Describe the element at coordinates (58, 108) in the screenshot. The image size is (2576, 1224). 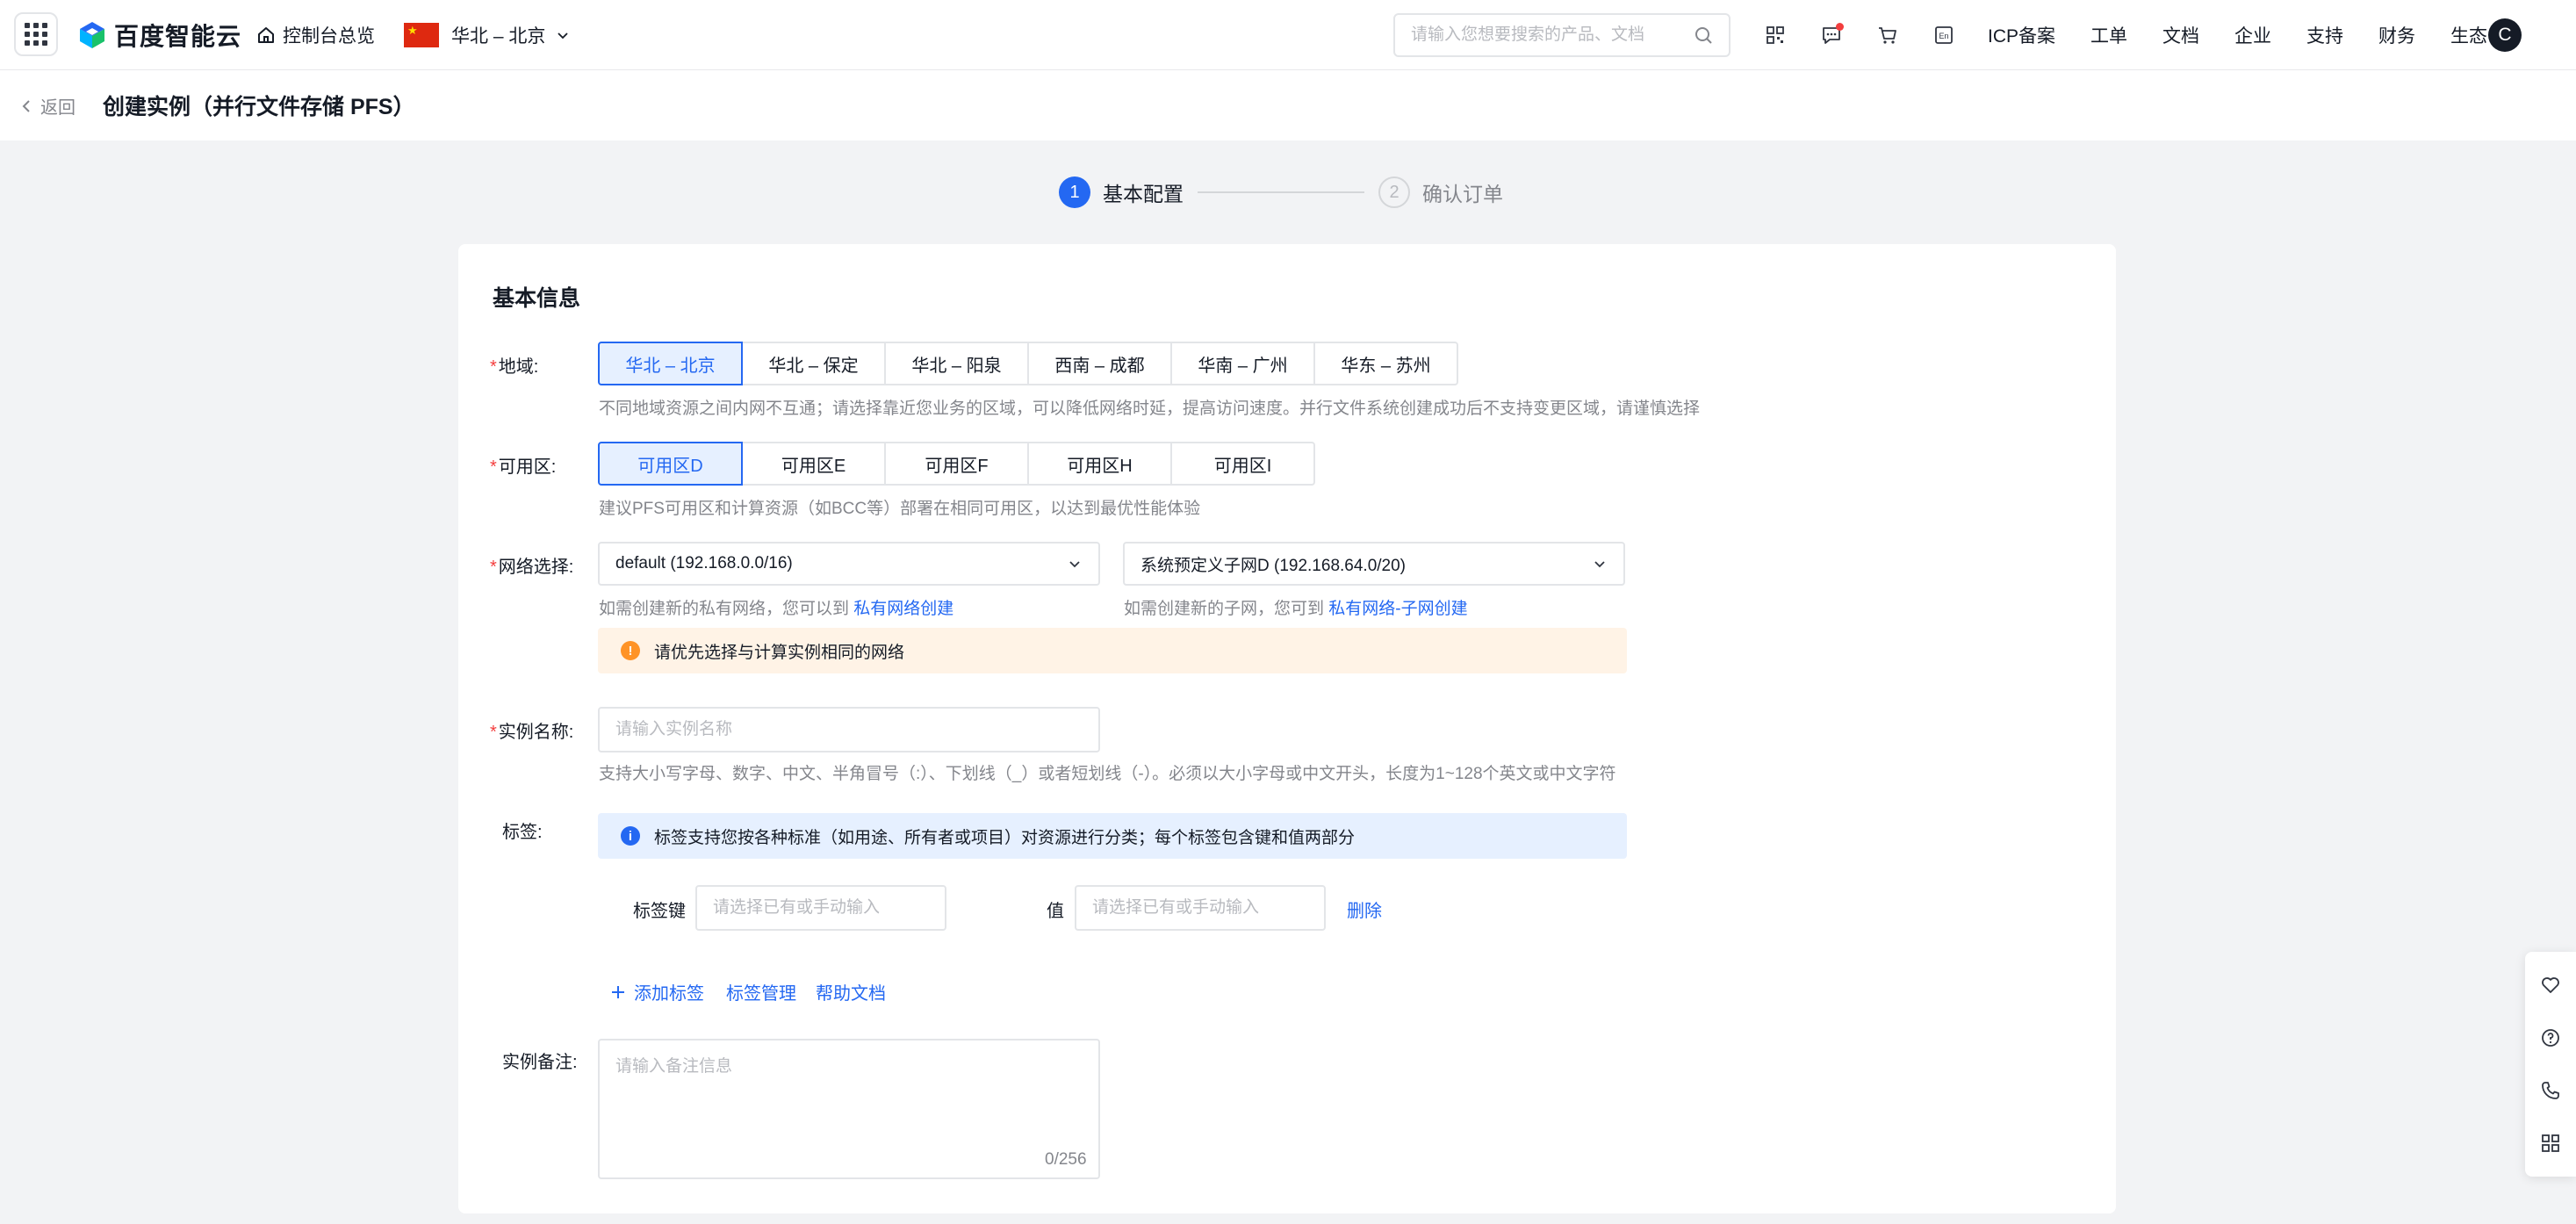
I see `back-label: 返回` at that location.